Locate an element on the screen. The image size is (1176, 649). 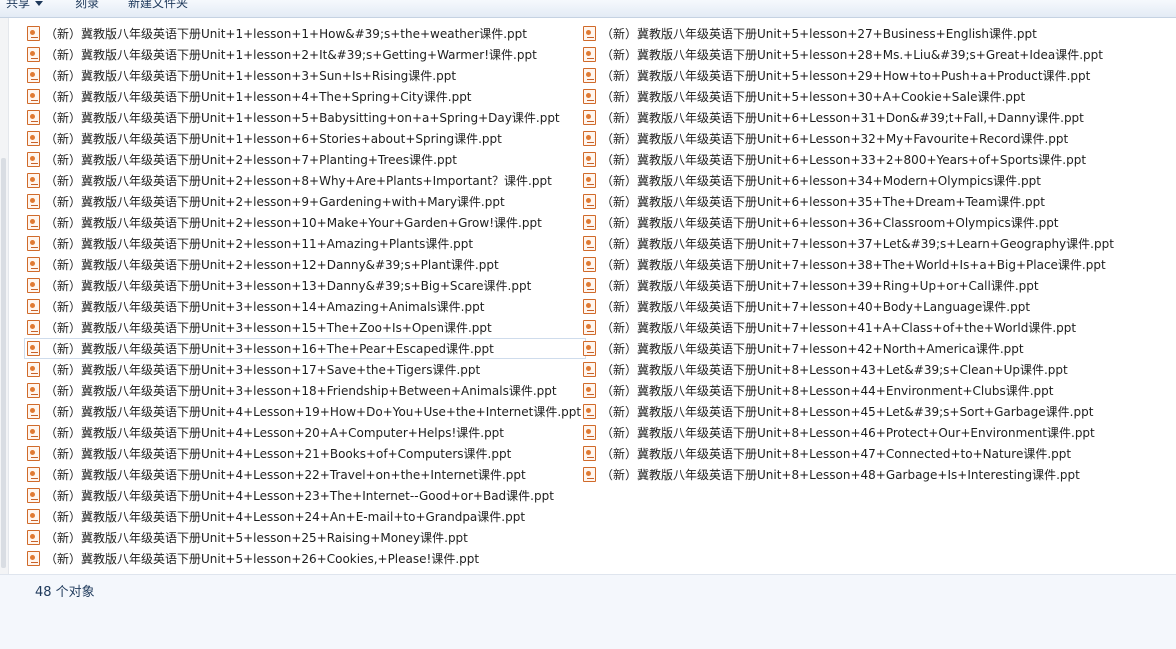
item-count: 48 个对象 is located at coordinates (65, 592).